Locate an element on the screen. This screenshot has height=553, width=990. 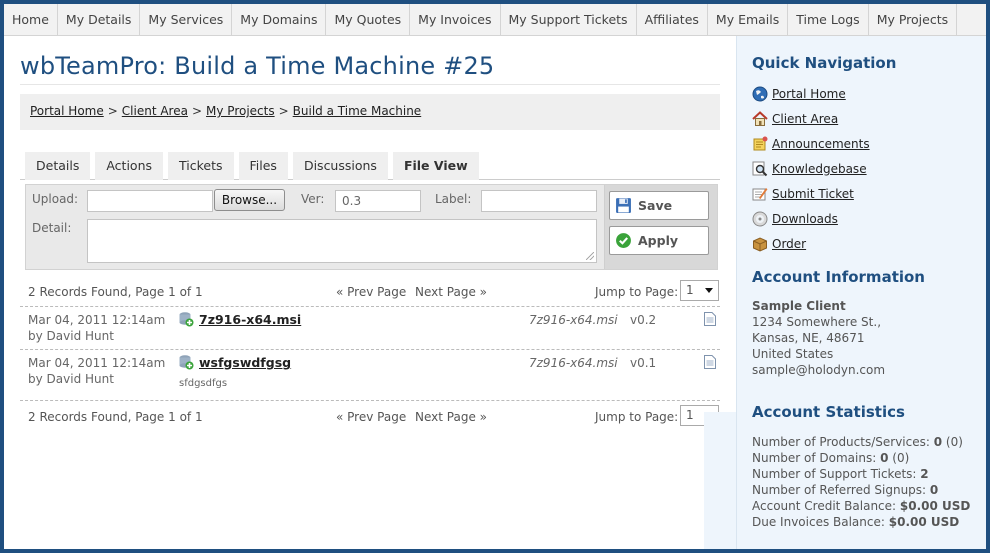
tab-file-view: File View is located at coordinates (435, 166).